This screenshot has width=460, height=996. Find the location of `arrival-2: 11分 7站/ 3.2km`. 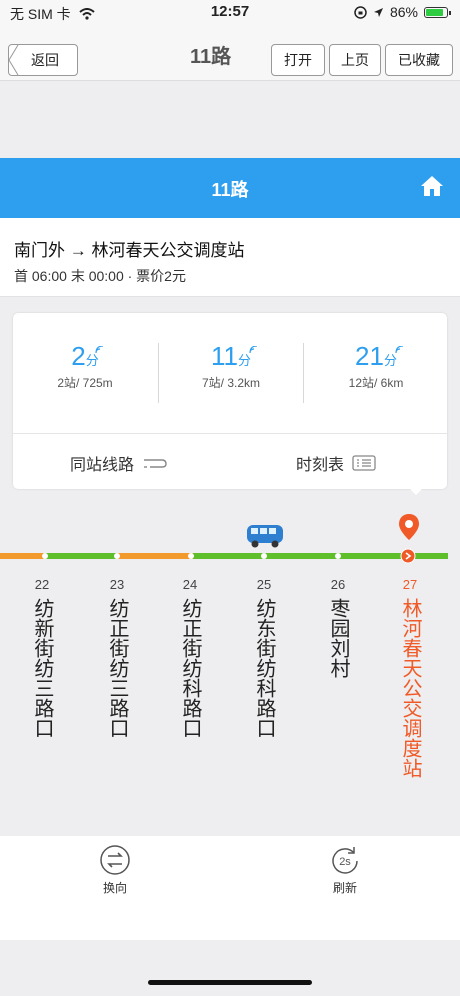

arrival-2: 11分 7站/ 3.2km is located at coordinates (231, 366).